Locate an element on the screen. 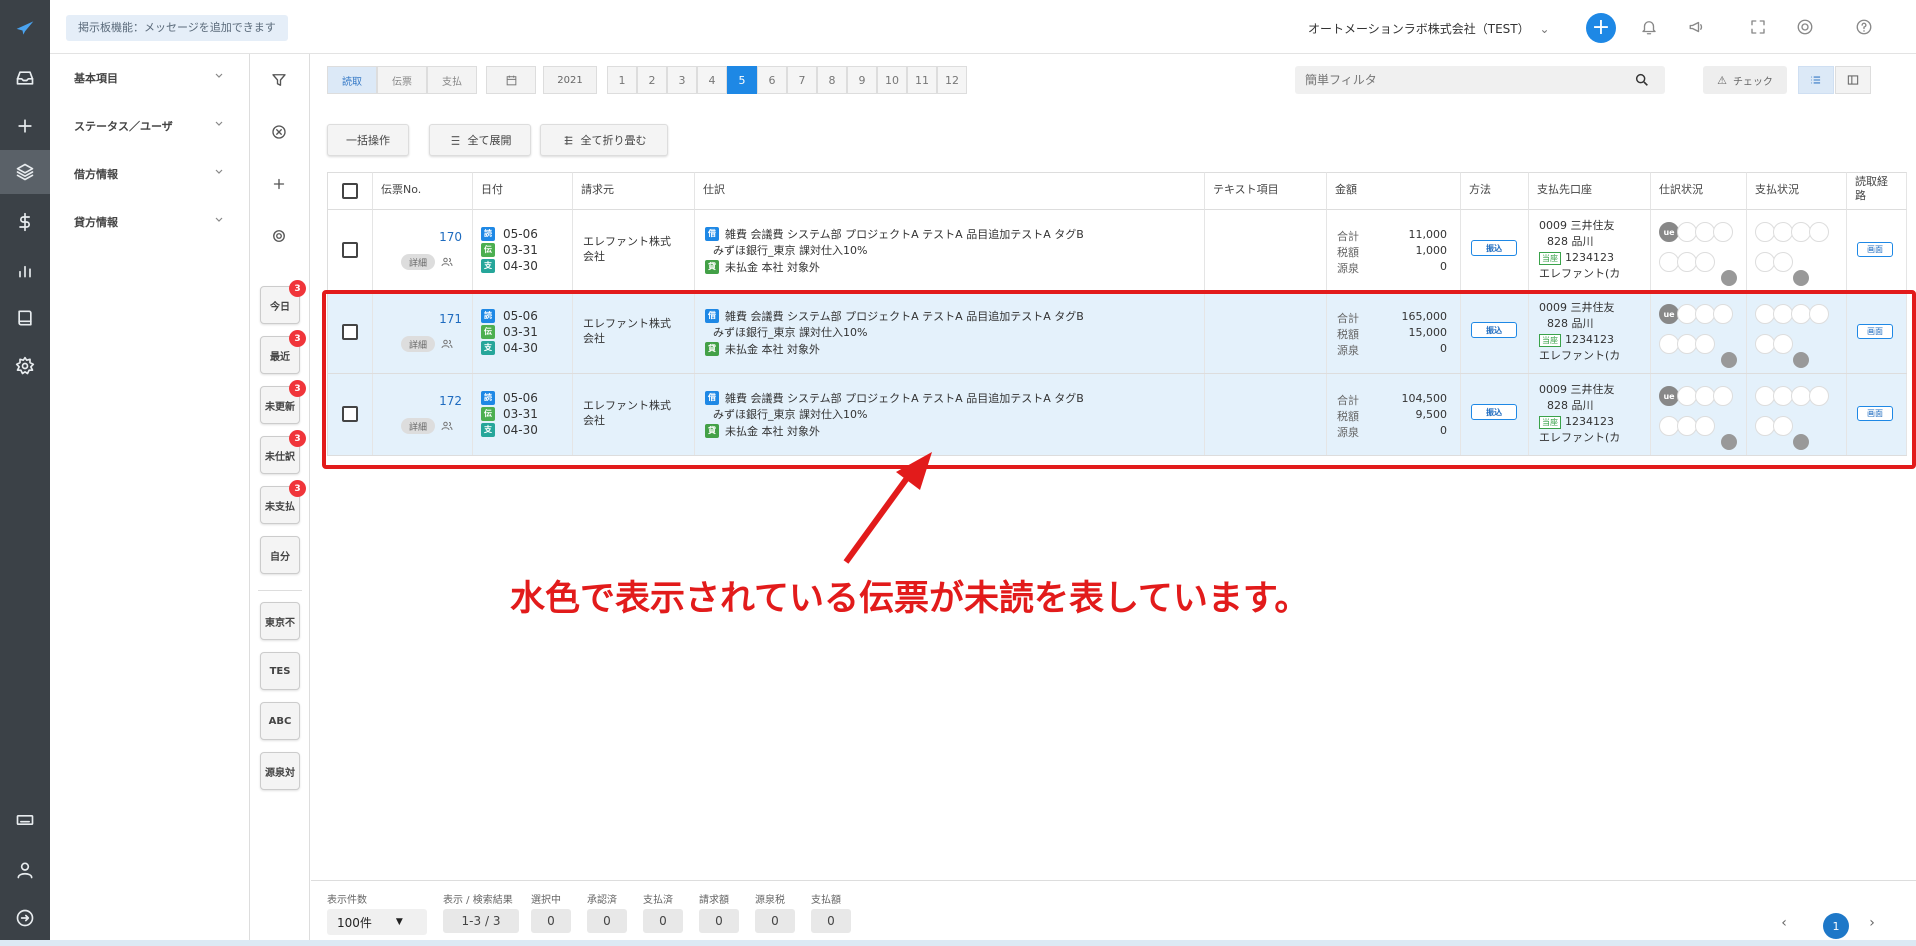 This screenshot has height=946, width=1916. month-button: 8 is located at coordinates (832, 80).